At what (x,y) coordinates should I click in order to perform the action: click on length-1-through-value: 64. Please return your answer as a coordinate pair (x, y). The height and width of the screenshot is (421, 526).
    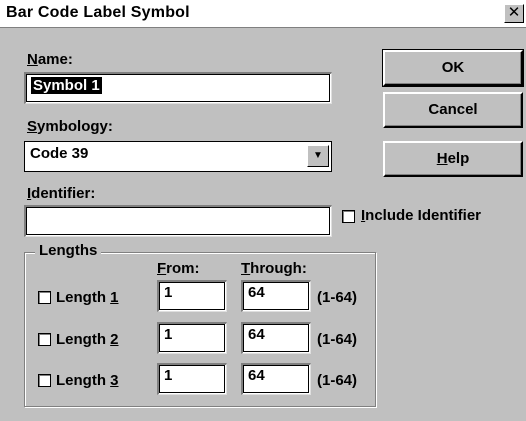
    Looking at the image, I should click on (256, 292).